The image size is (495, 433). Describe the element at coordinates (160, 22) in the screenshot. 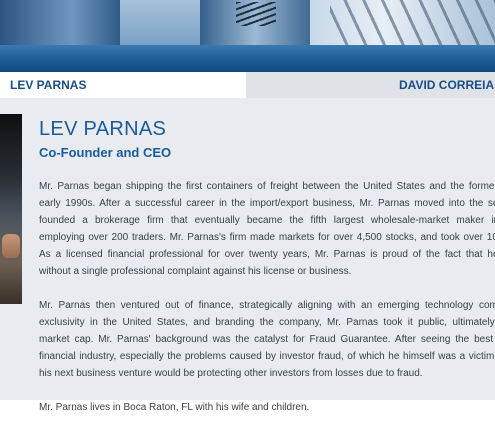

I see `banner-sky` at that location.